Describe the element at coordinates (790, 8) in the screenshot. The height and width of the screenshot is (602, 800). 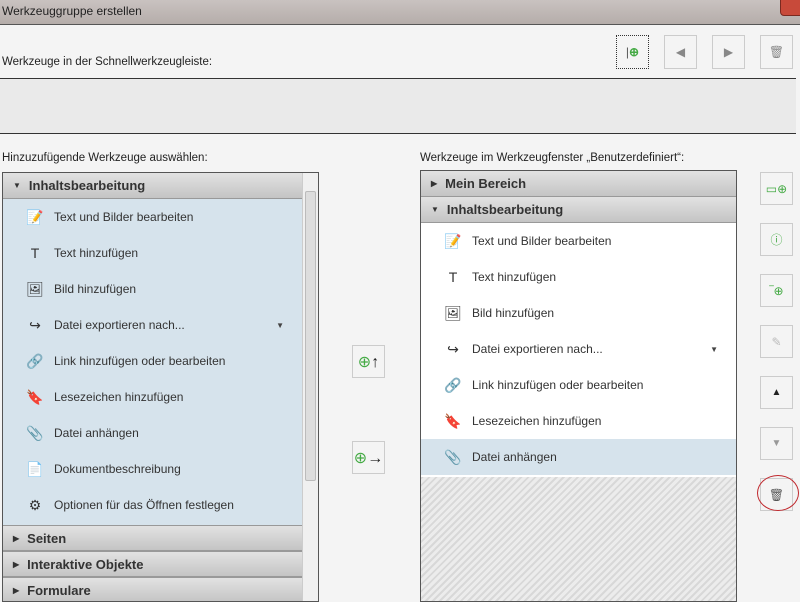
I see `close-button` at that location.